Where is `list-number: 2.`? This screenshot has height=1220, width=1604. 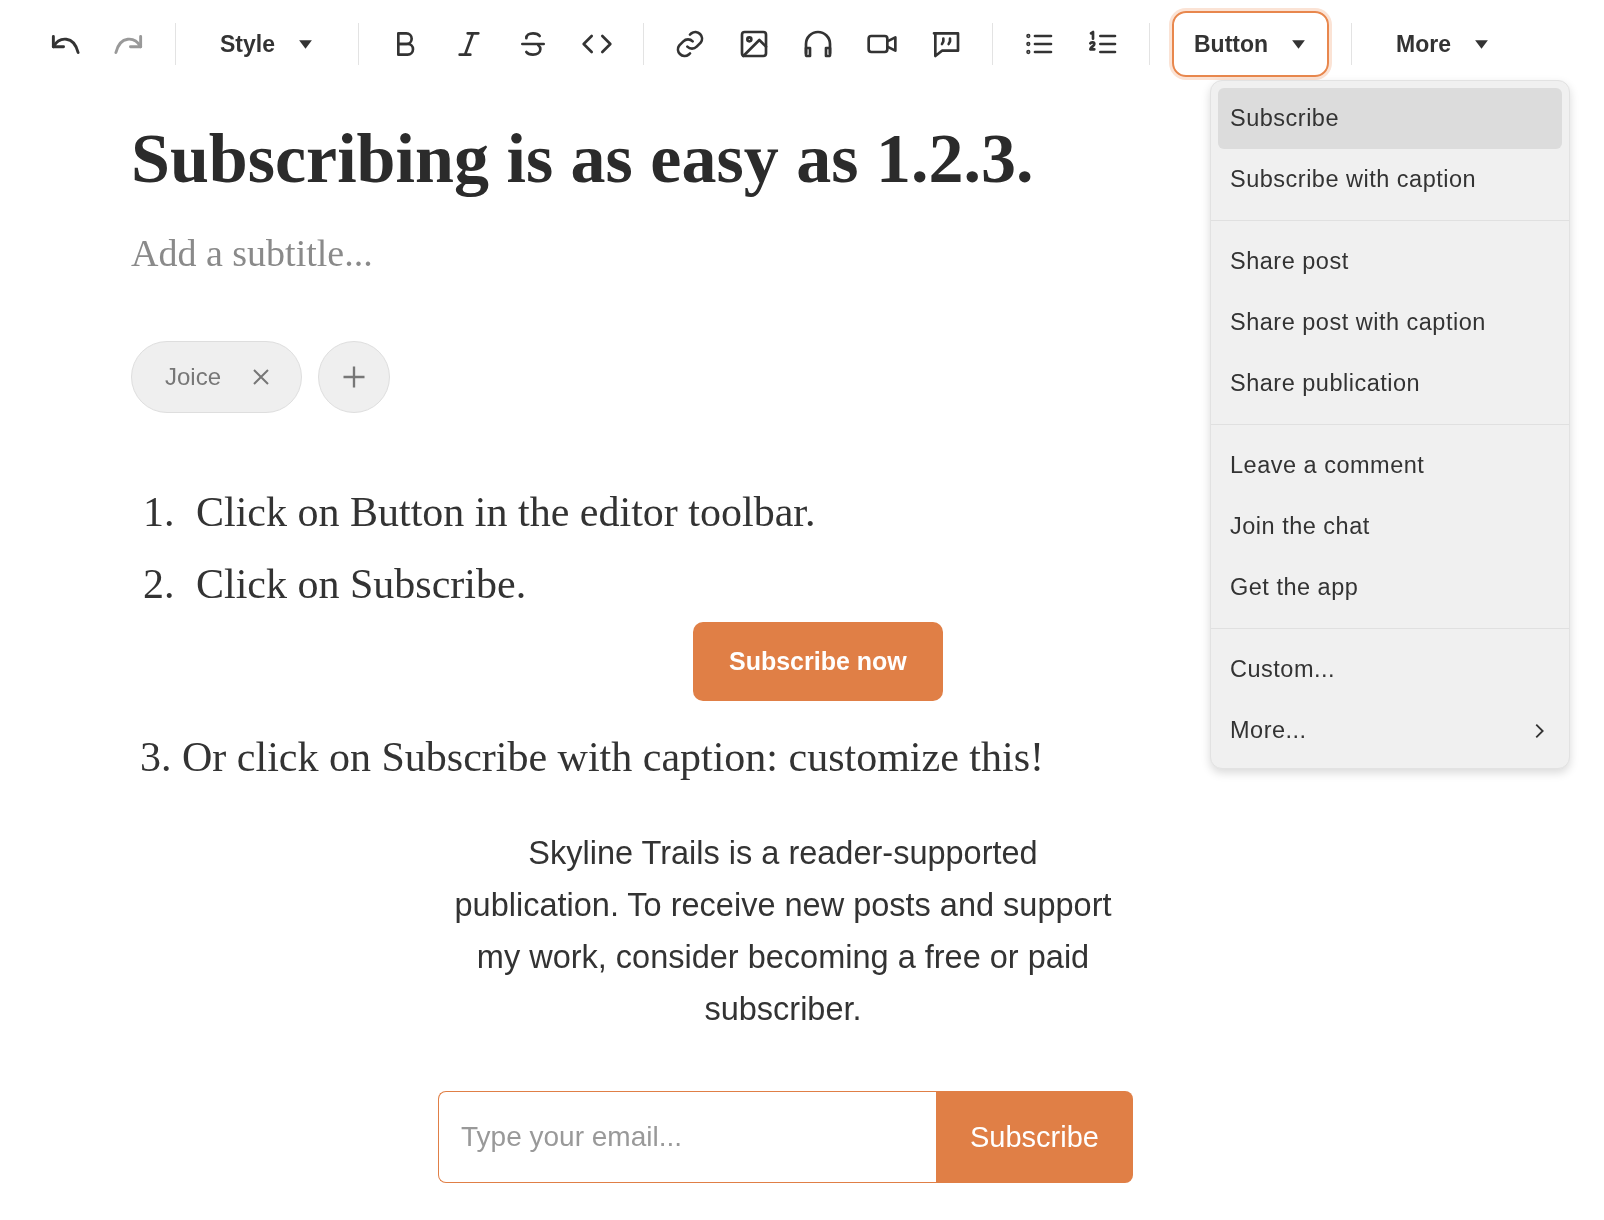
list-number: 2. is located at coordinates (159, 584).